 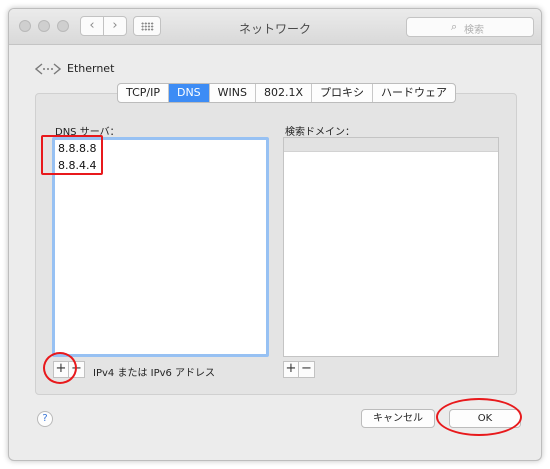 I want to click on tab-wins: WINS, so click(x=233, y=93).